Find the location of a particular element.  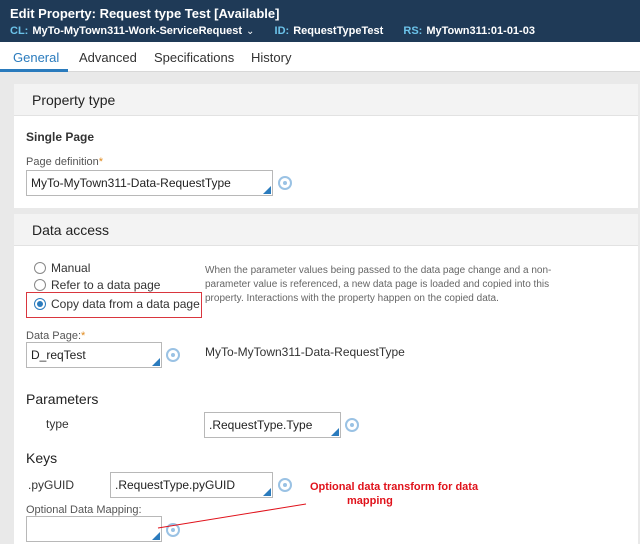

page-definition-label: Page definition* is located at coordinates (65, 162).